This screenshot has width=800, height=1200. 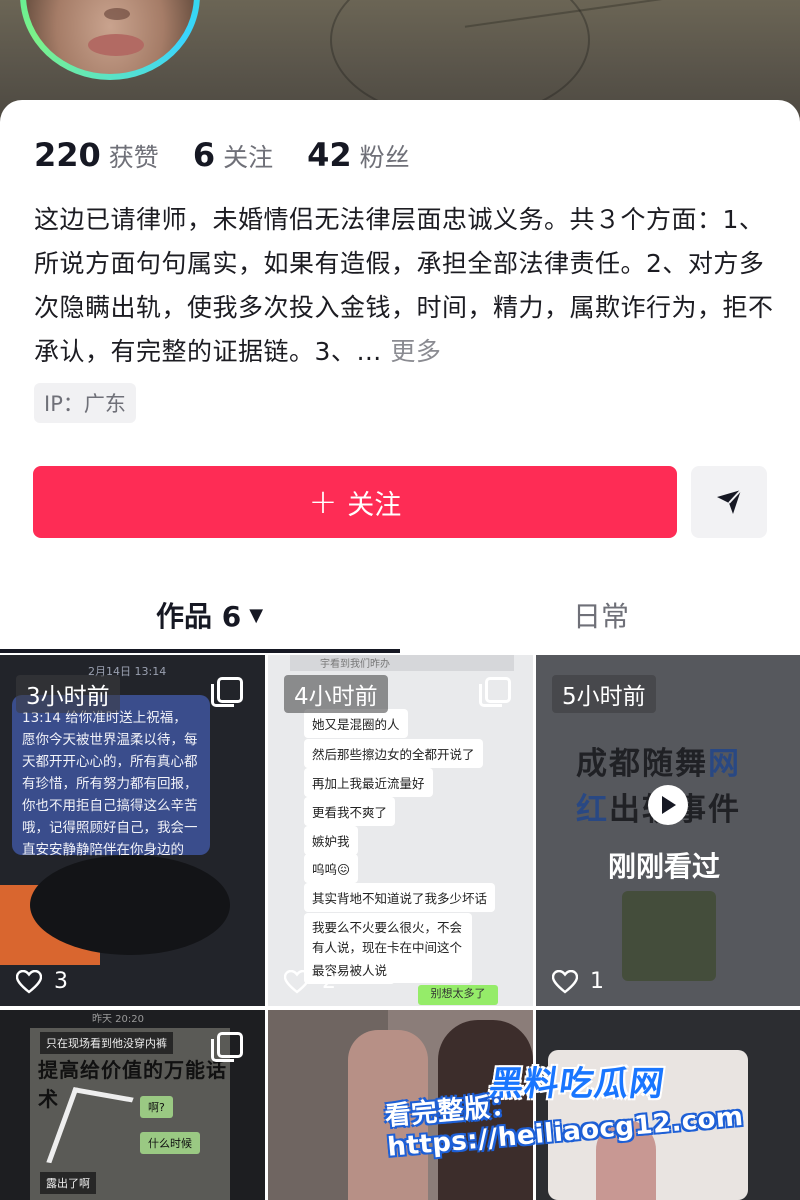 I want to click on ip-location-badge: IP：广东, so click(x=85, y=403).